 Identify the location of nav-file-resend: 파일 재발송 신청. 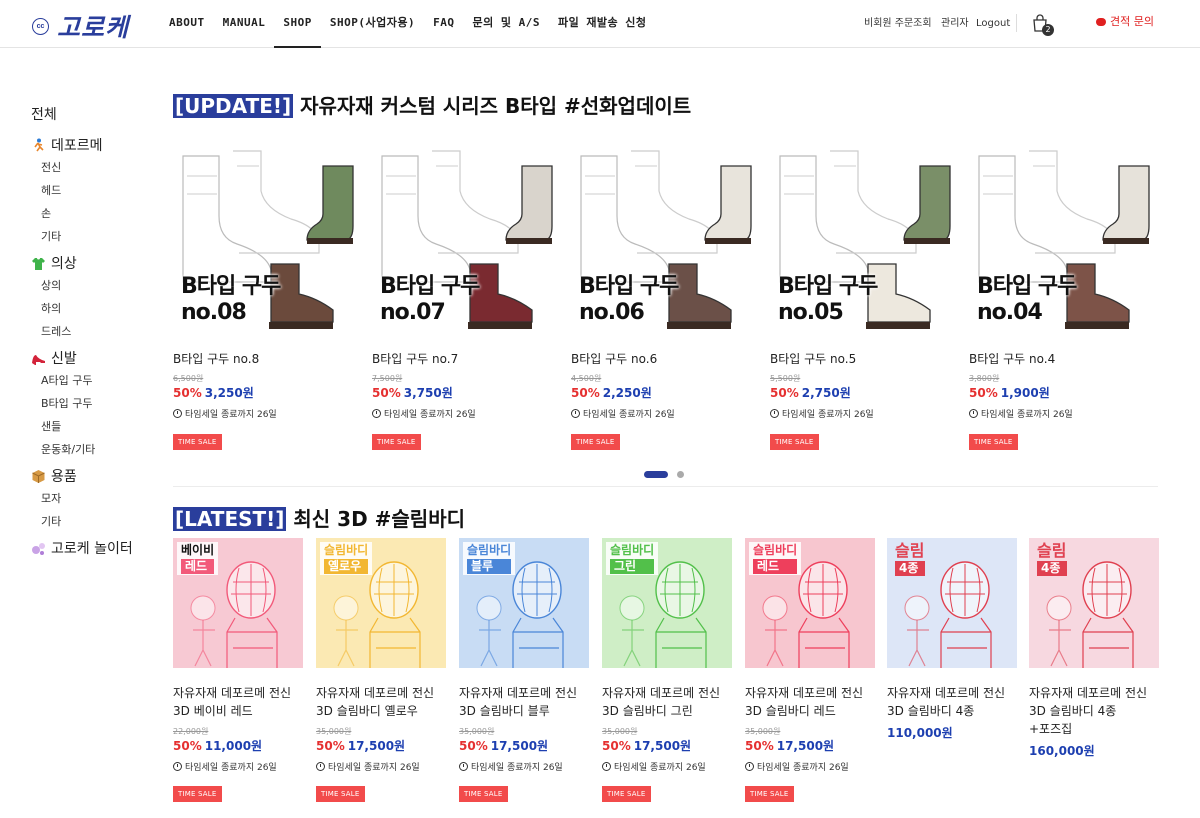
(602, 24).